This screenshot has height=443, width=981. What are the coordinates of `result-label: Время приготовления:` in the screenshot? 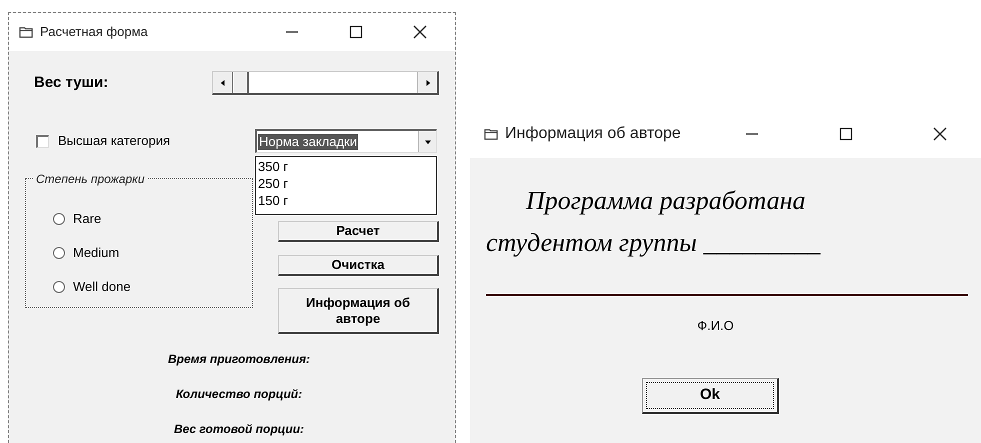 It's located at (239, 359).